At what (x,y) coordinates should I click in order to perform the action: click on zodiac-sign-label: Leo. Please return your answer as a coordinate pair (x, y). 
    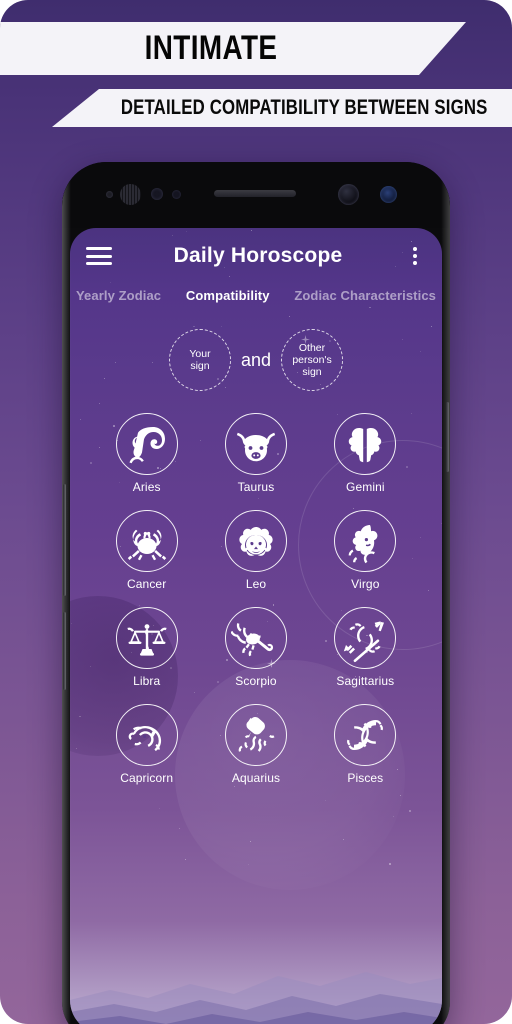
    Looking at the image, I should click on (256, 584).